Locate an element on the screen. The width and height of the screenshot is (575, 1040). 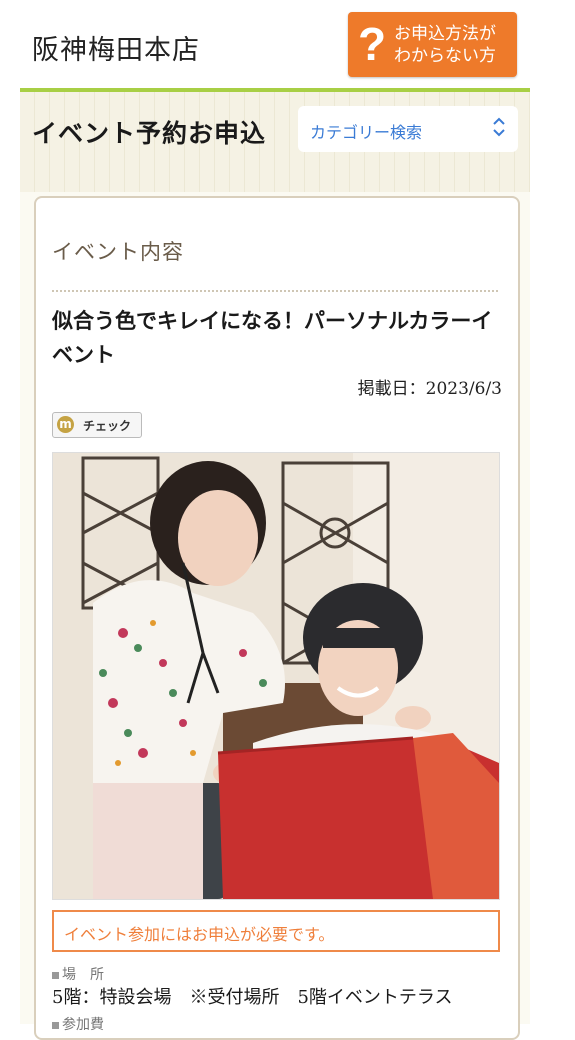
help-button-line2: わからない方 is located at coordinates (445, 56).